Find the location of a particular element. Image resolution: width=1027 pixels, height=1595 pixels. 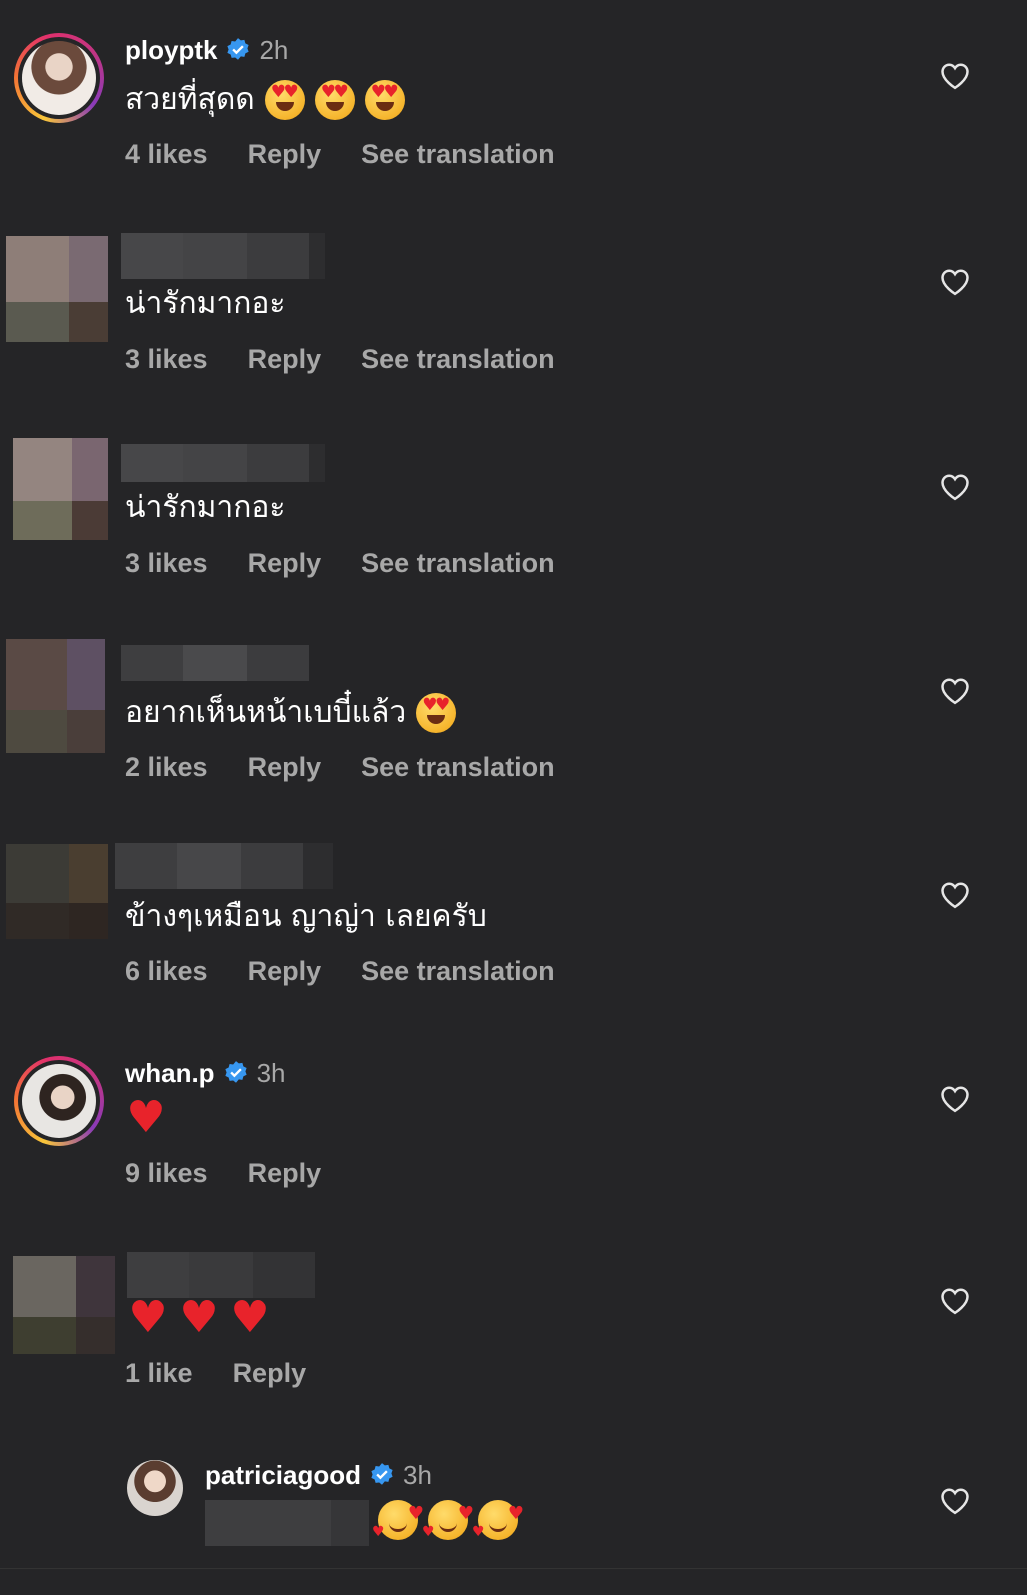

comment-time: 2h is located at coordinates (274, 49).